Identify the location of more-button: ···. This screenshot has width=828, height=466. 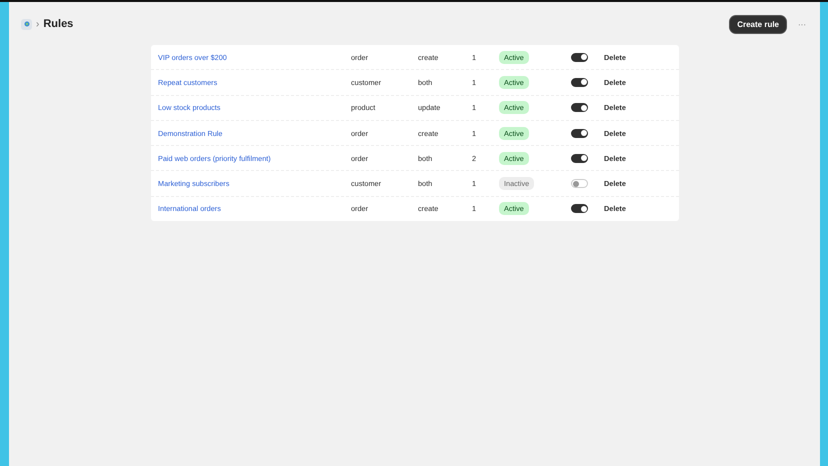
(802, 24).